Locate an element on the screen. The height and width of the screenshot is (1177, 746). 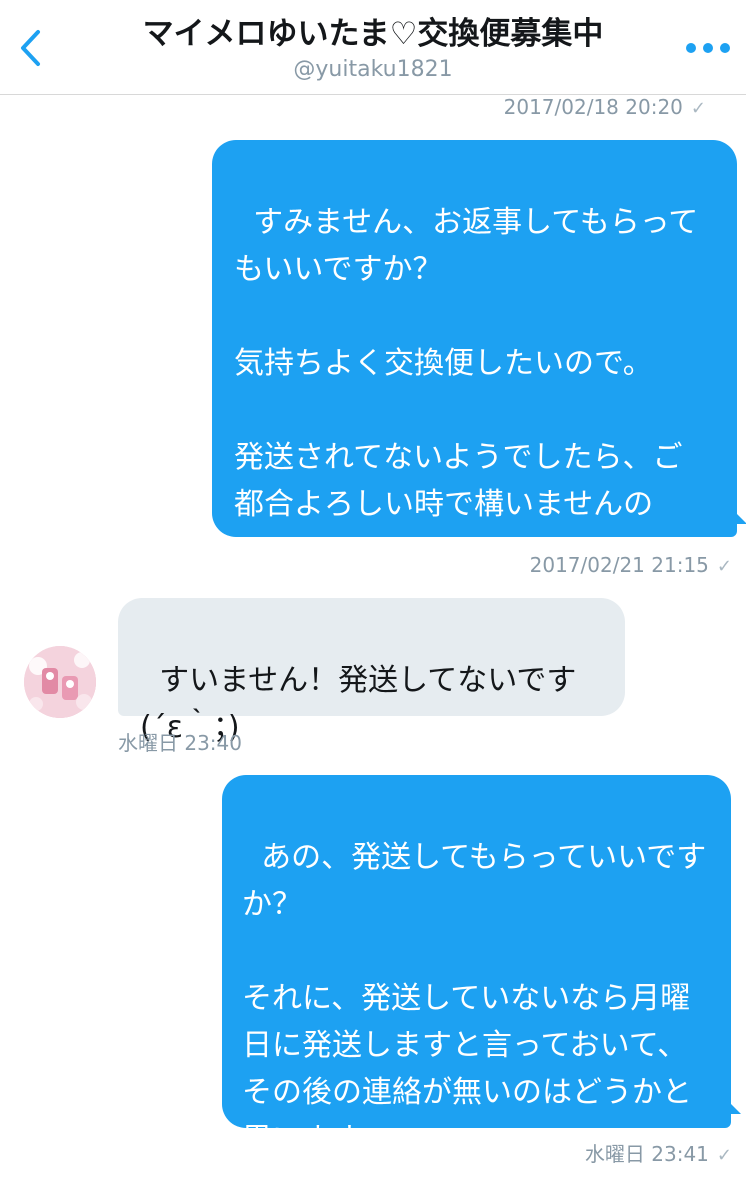
message-timestamp: 2017/02/21 21:15 ✓ is located at coordinates (631, 566).